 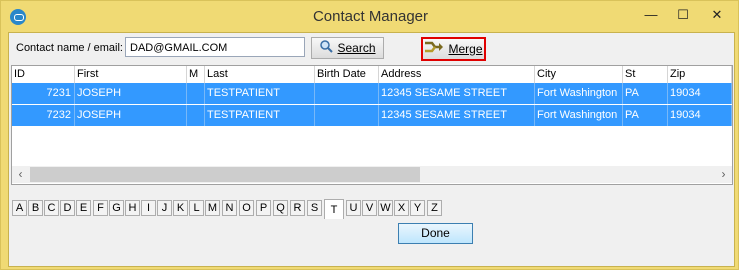 I want to click on alphabet-tab-a: A, so click(x=19, y=208).